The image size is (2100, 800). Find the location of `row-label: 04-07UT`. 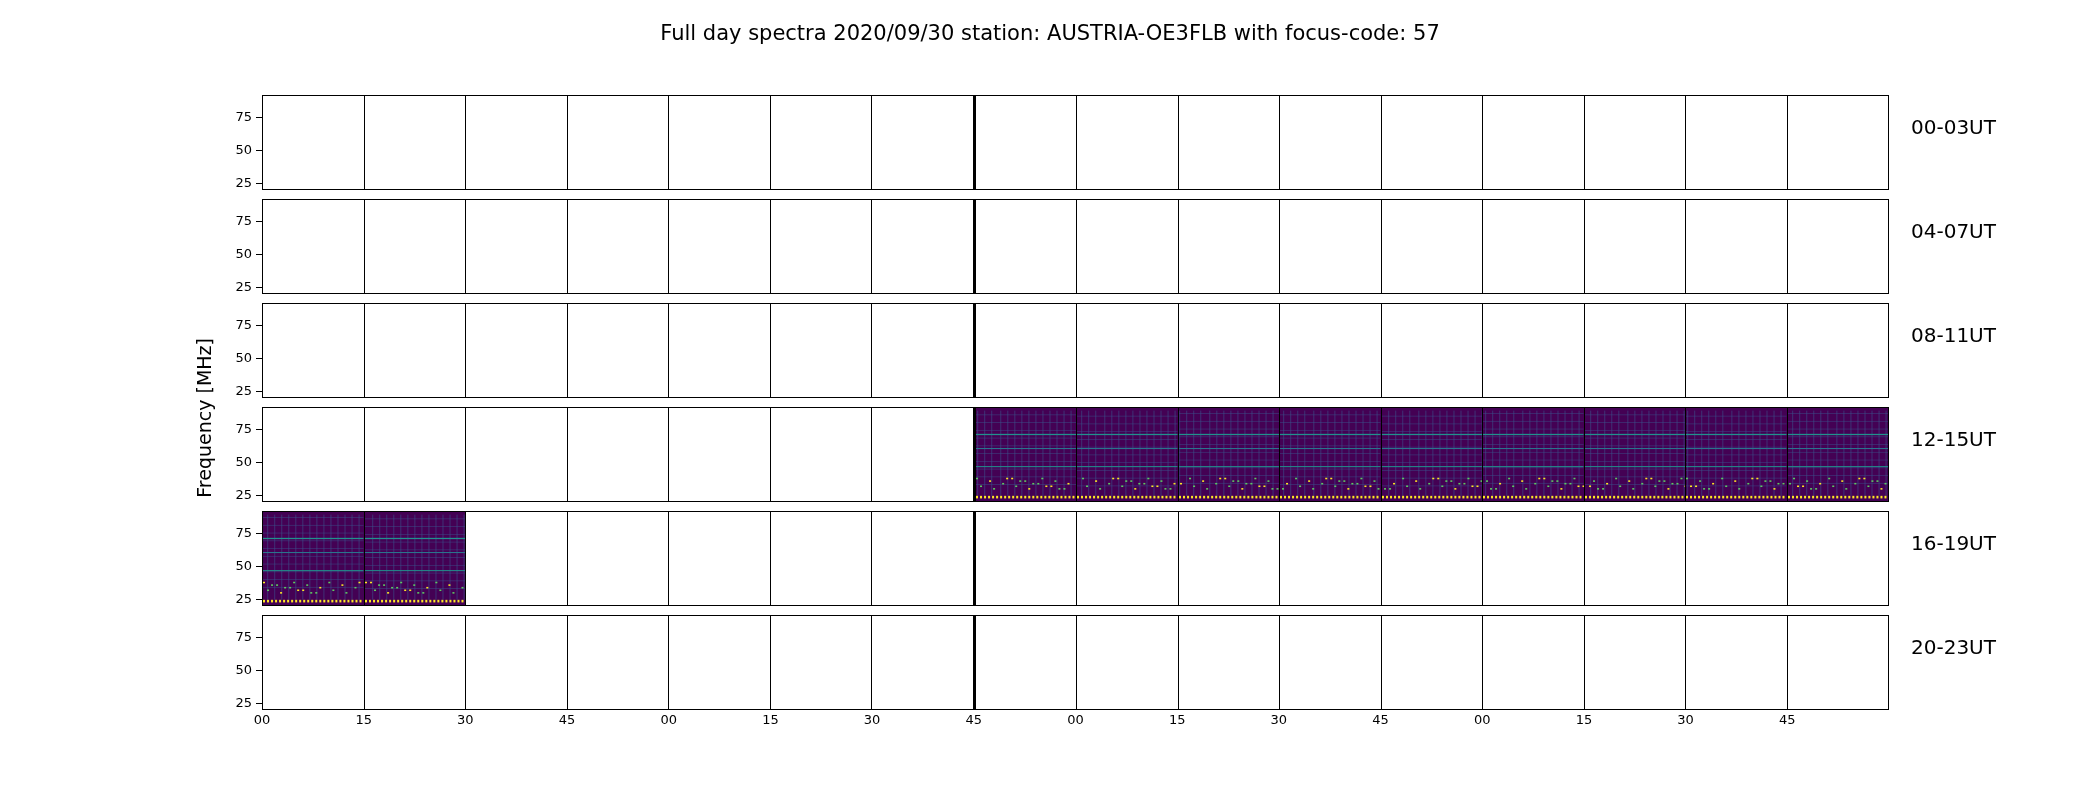

row-label: 04-07UT is located at coordinates (1953, 231).